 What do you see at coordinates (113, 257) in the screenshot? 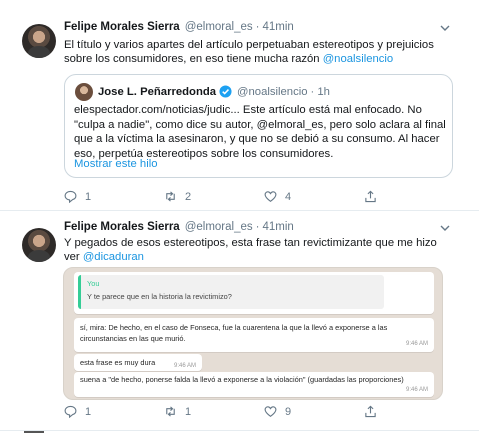
I see `mention-link: @dicaduran` at bounding box center [113, 257].